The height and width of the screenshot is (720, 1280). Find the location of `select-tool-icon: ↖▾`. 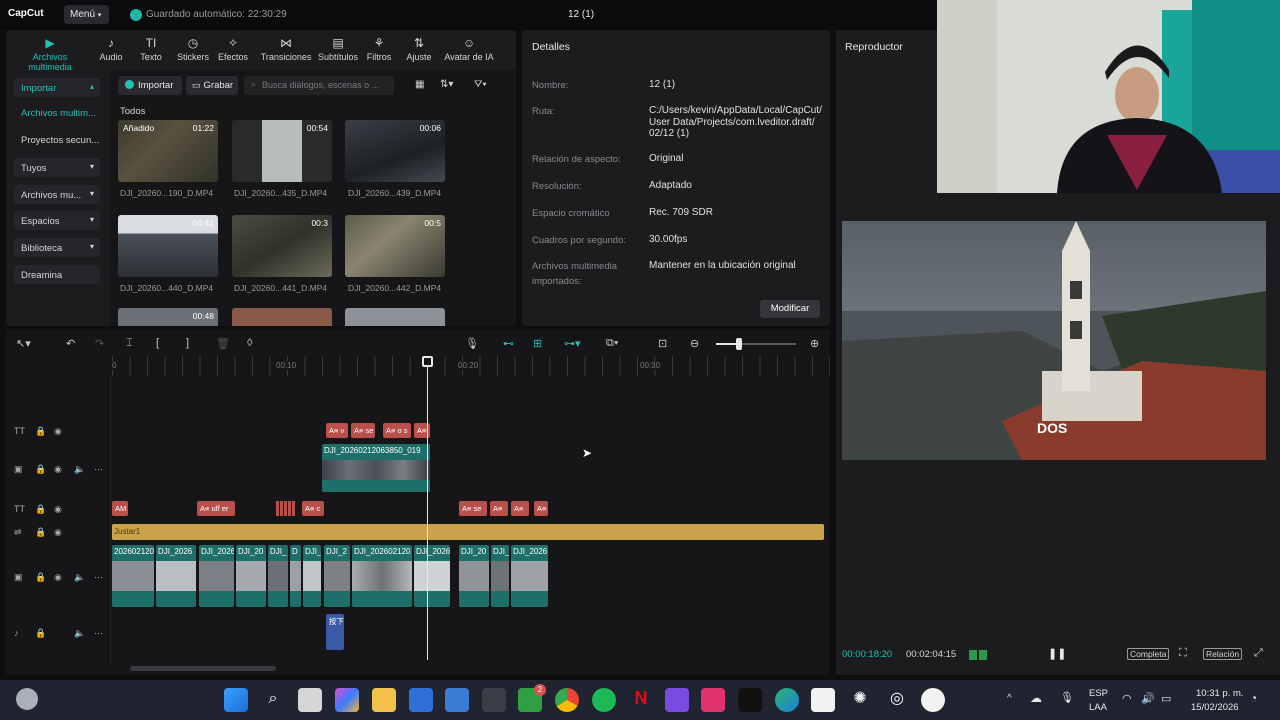

select-tool-icon: ↖▾ is located at coordinates (23, 343).